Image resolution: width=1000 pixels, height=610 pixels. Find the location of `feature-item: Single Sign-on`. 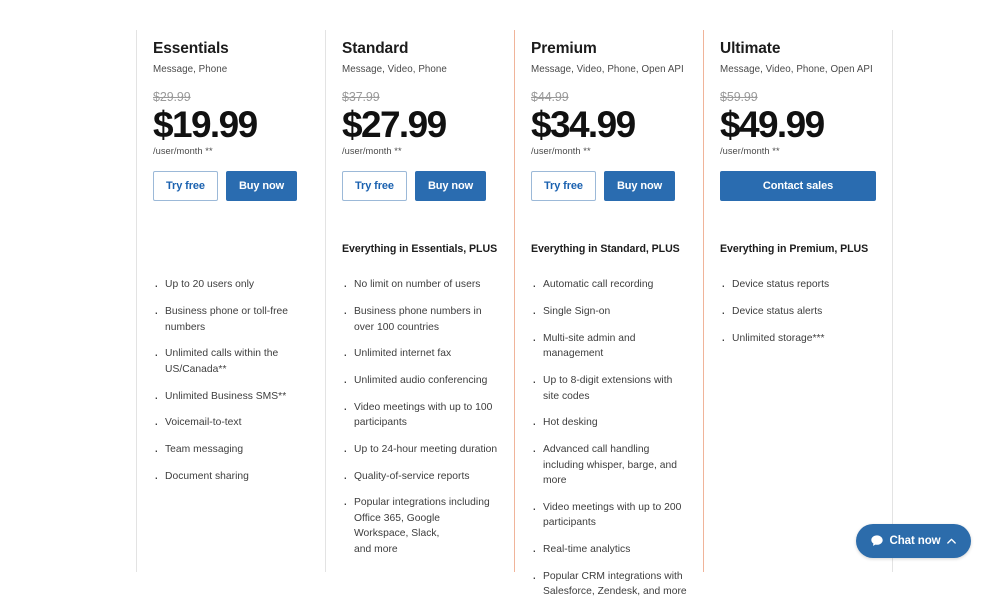

feature-item: Single Sign-on is located at coordinates (609, 312).